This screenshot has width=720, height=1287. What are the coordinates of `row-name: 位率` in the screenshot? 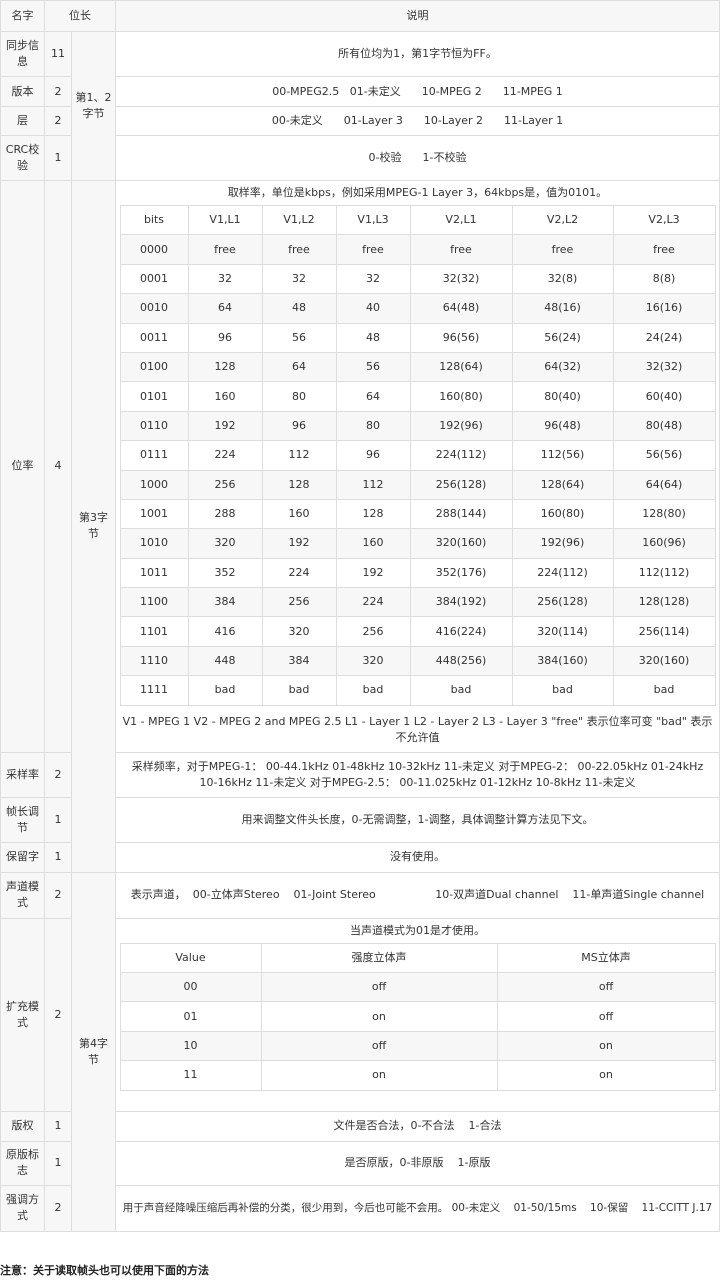 It's located at (22, 466).